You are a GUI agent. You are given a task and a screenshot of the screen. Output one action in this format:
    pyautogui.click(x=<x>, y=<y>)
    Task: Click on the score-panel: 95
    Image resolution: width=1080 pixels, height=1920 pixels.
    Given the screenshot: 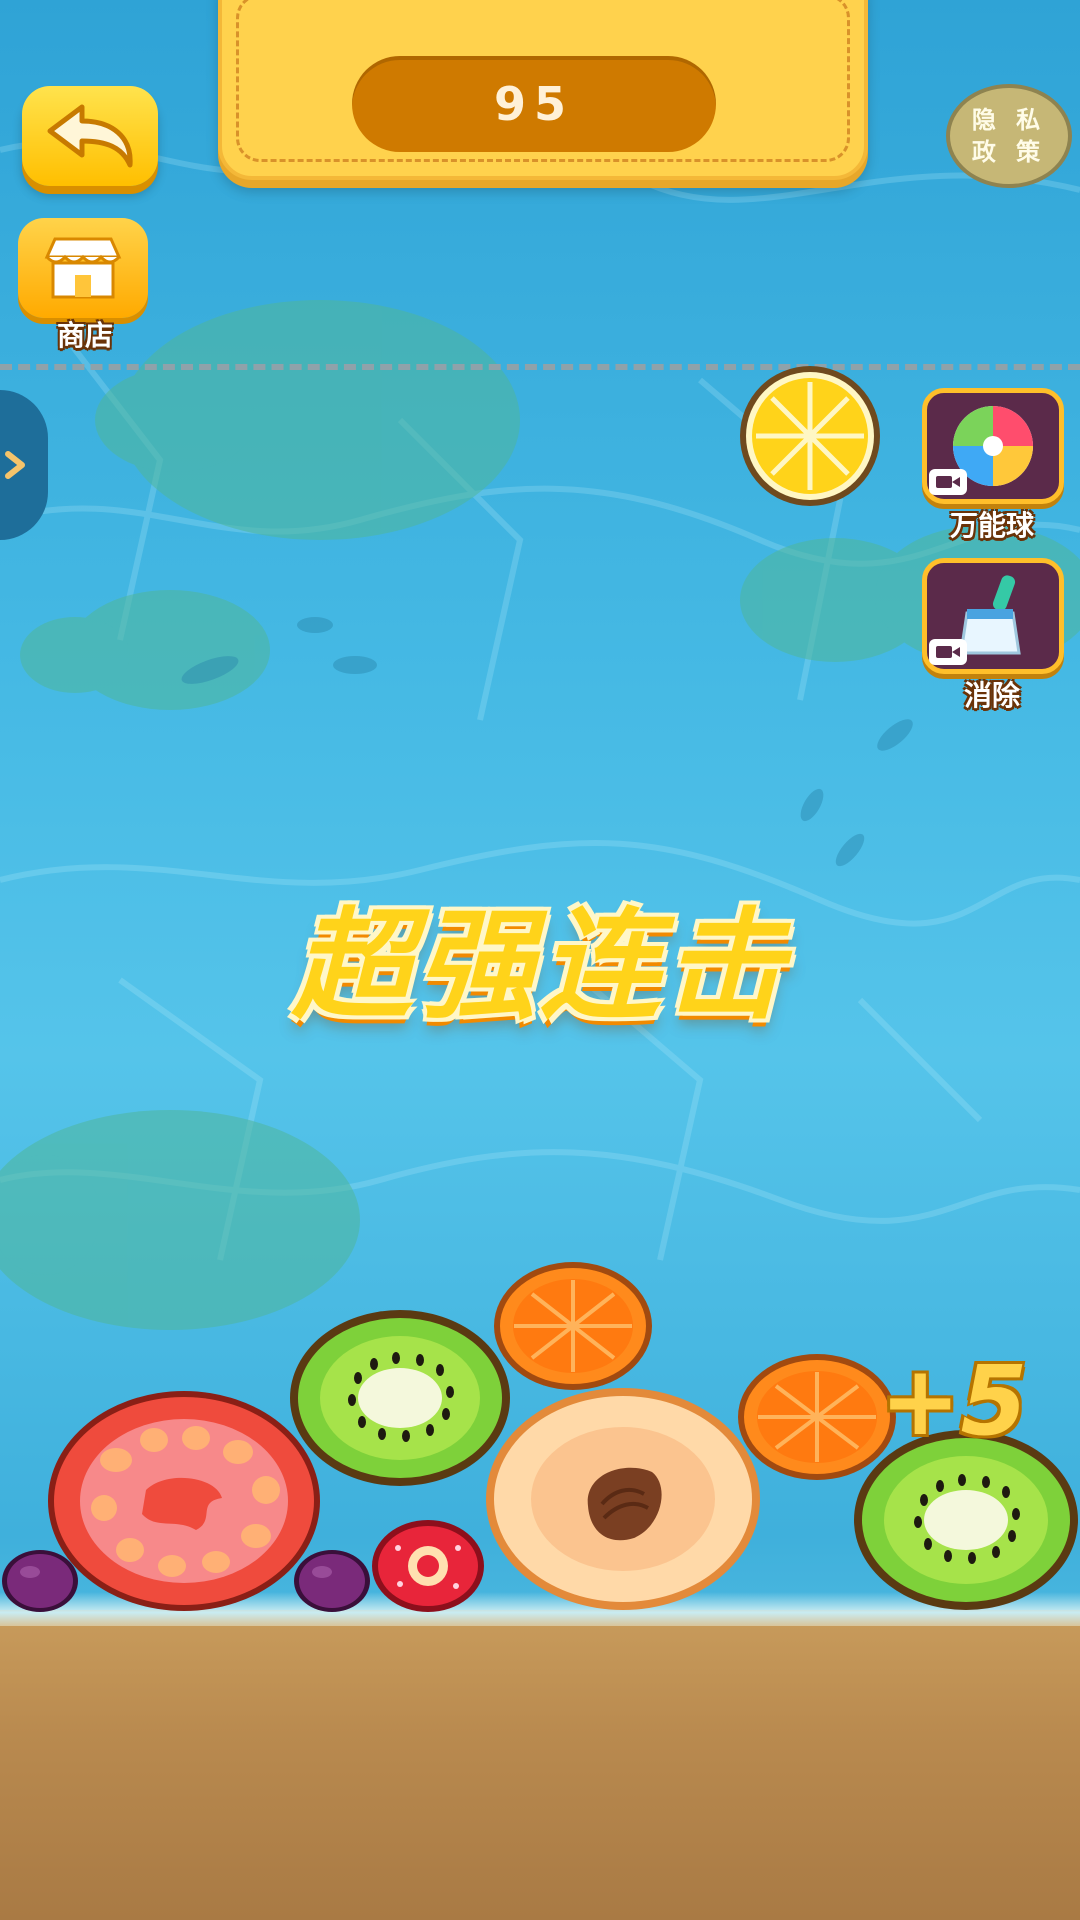 What is the action you would take?
    pyautogui.click(x=543, y=90)
    